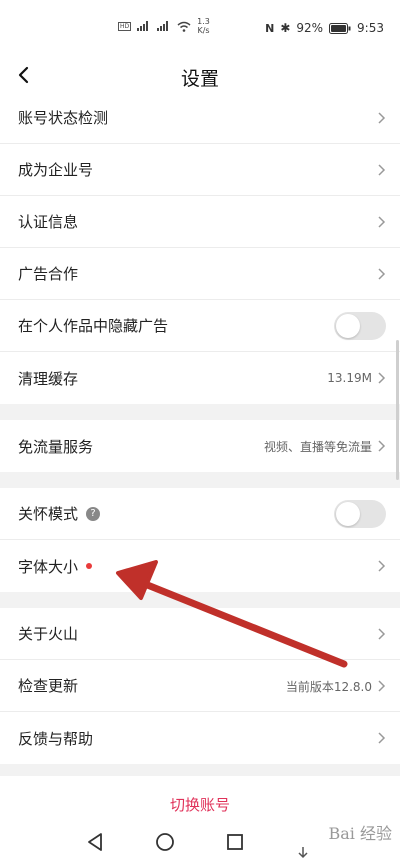 This screenshot has width=400, height=866. Describe the element at coordinates (203, 26) in the screenshot. I see `net-speed: 1.3 K/s` at that location.